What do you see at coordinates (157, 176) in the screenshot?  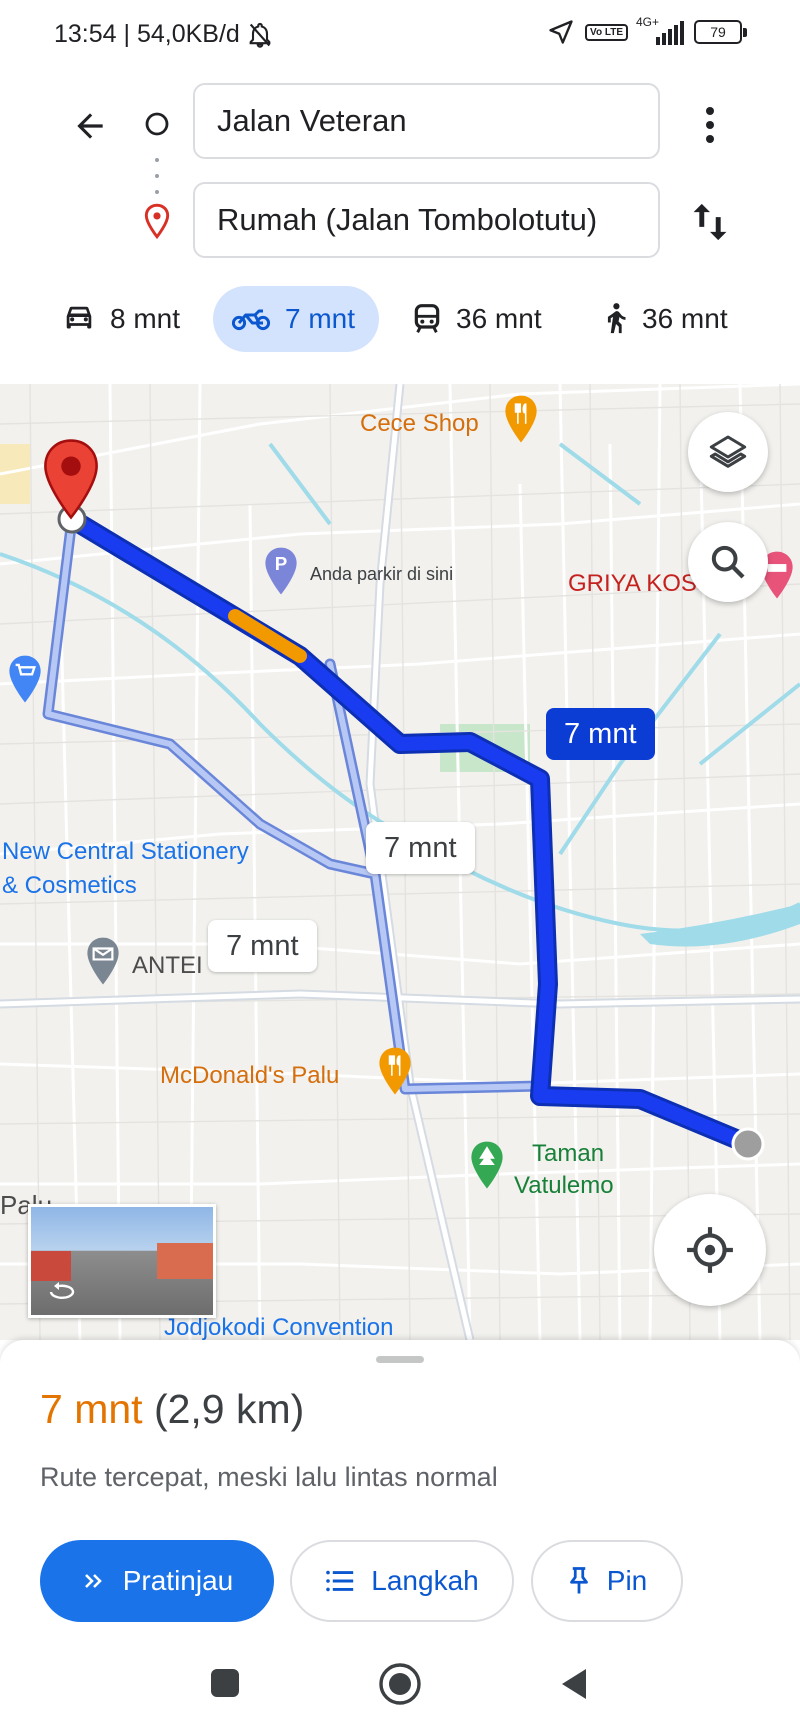 I see `route-connector-dots` at bounding box center [157, 176].